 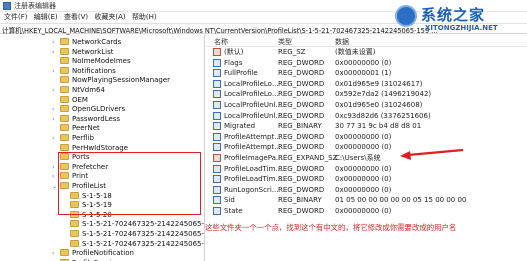 I want to click on subkeys-highlight-box, so click(x=129, y=183).